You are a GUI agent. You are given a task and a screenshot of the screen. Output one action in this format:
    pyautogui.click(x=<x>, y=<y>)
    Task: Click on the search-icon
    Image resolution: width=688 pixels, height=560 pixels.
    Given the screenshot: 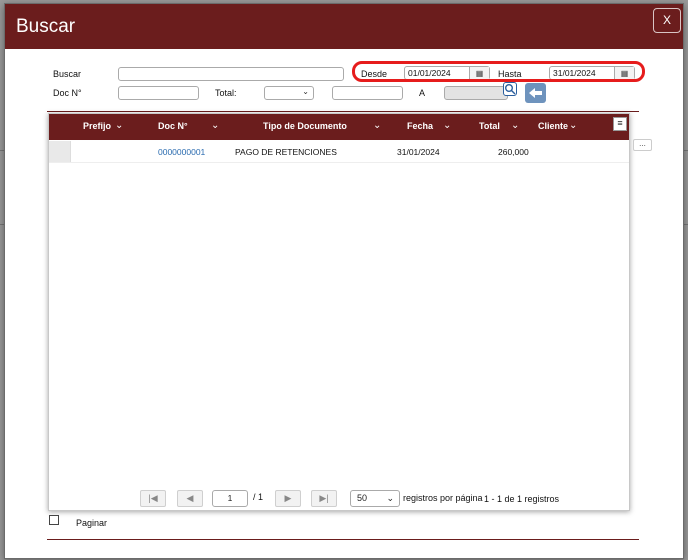 What is the action you would take?
    pyautogui.click(x=510, y=89)
    